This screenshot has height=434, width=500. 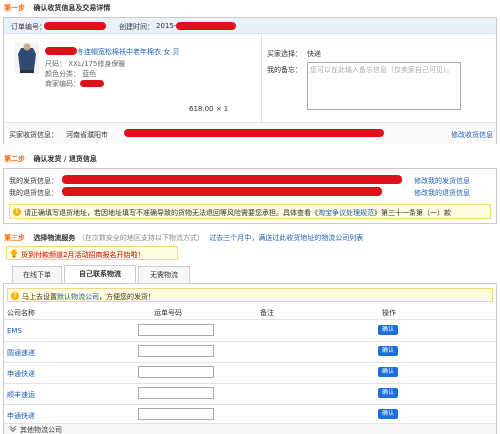 I want to click on step2-heading: 第二步 确认发货 / 退货信息, so click(x=50, y=159).